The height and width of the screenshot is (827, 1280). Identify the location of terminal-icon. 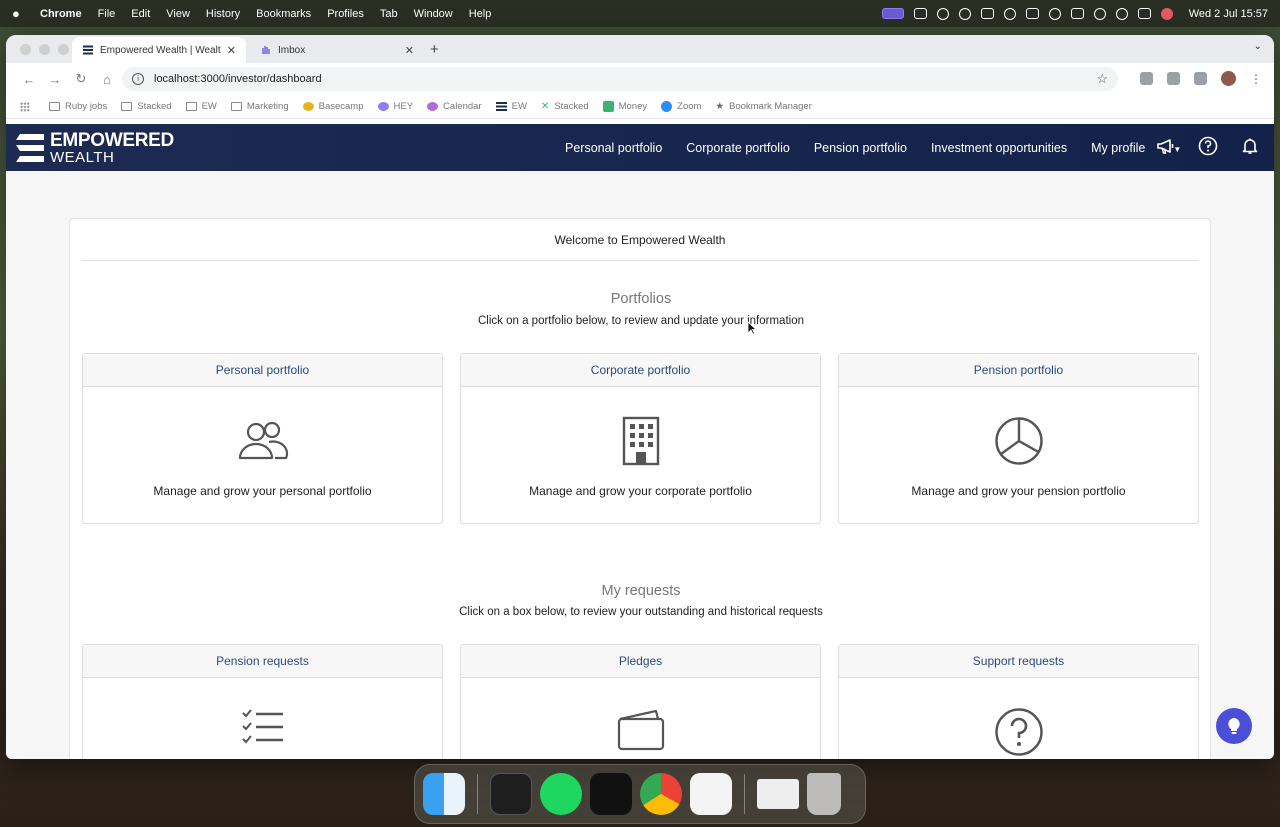
(511, 794).